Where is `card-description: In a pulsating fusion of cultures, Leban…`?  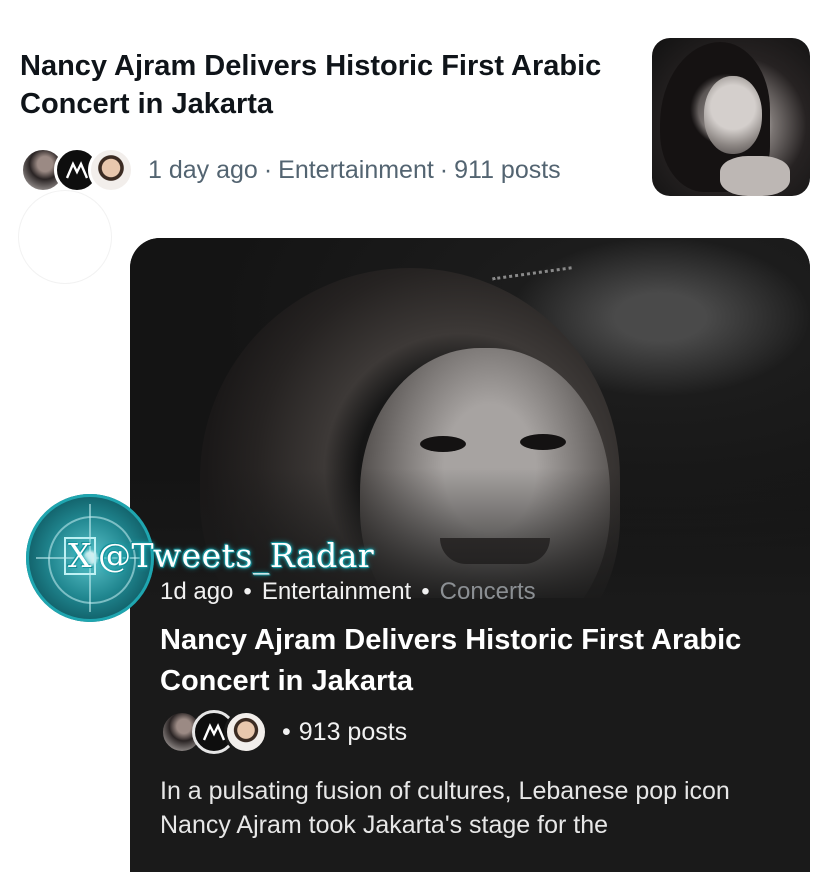
card-description: In a pulsating fusion of cultures, Leban… is located at coordinates (445, 808).